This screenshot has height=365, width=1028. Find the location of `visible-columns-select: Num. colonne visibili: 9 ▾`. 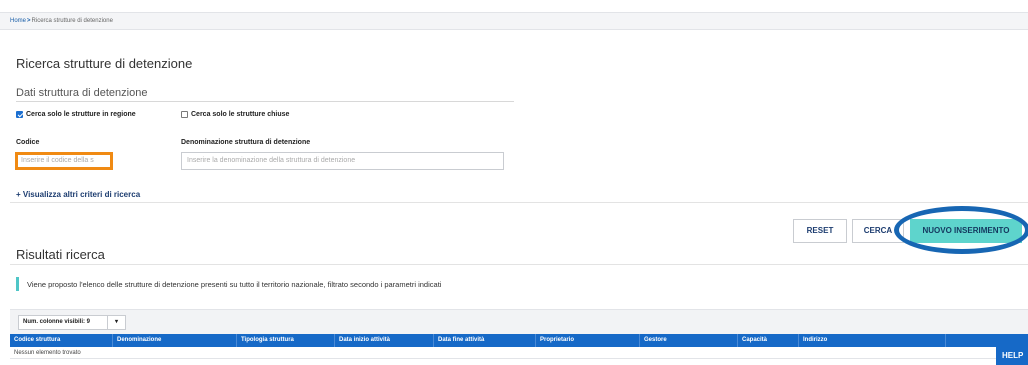

visible-columns-select: Num. colonne visibili: 9 ▾ is located at coordinates (72, 322).